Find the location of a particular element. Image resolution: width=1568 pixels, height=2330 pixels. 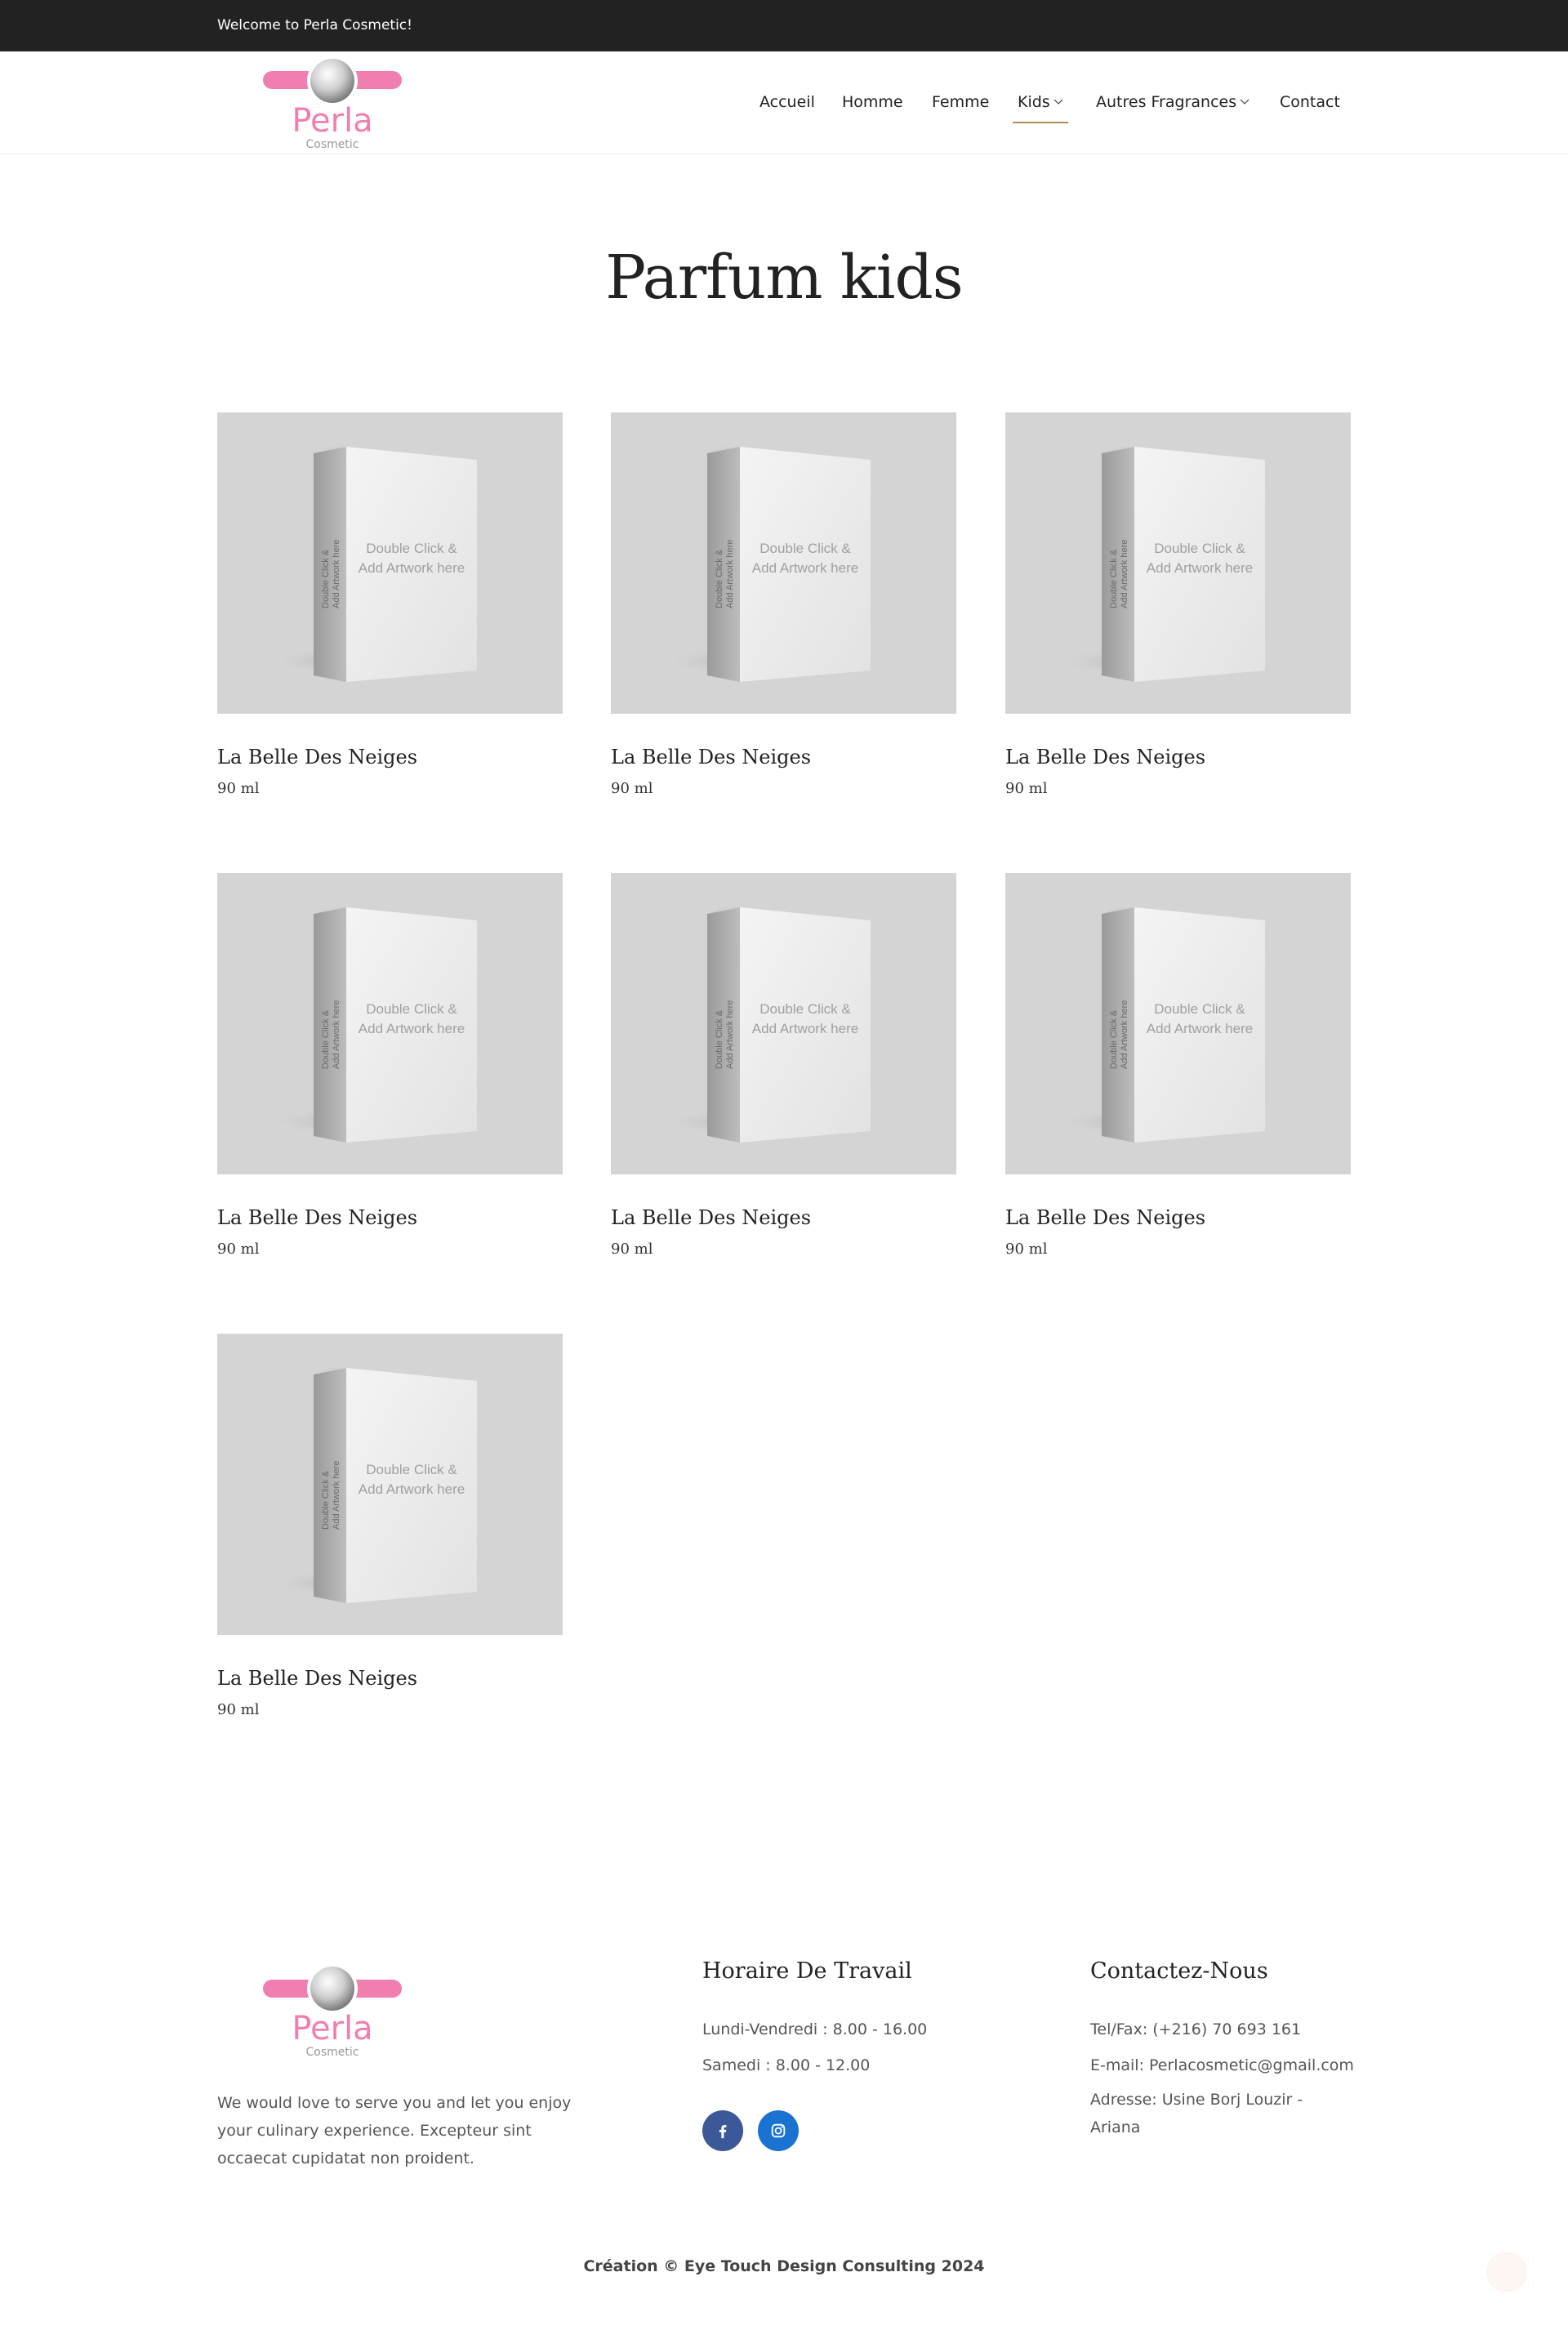

page-title: Parfum kids is located at coordinates (784, 278).